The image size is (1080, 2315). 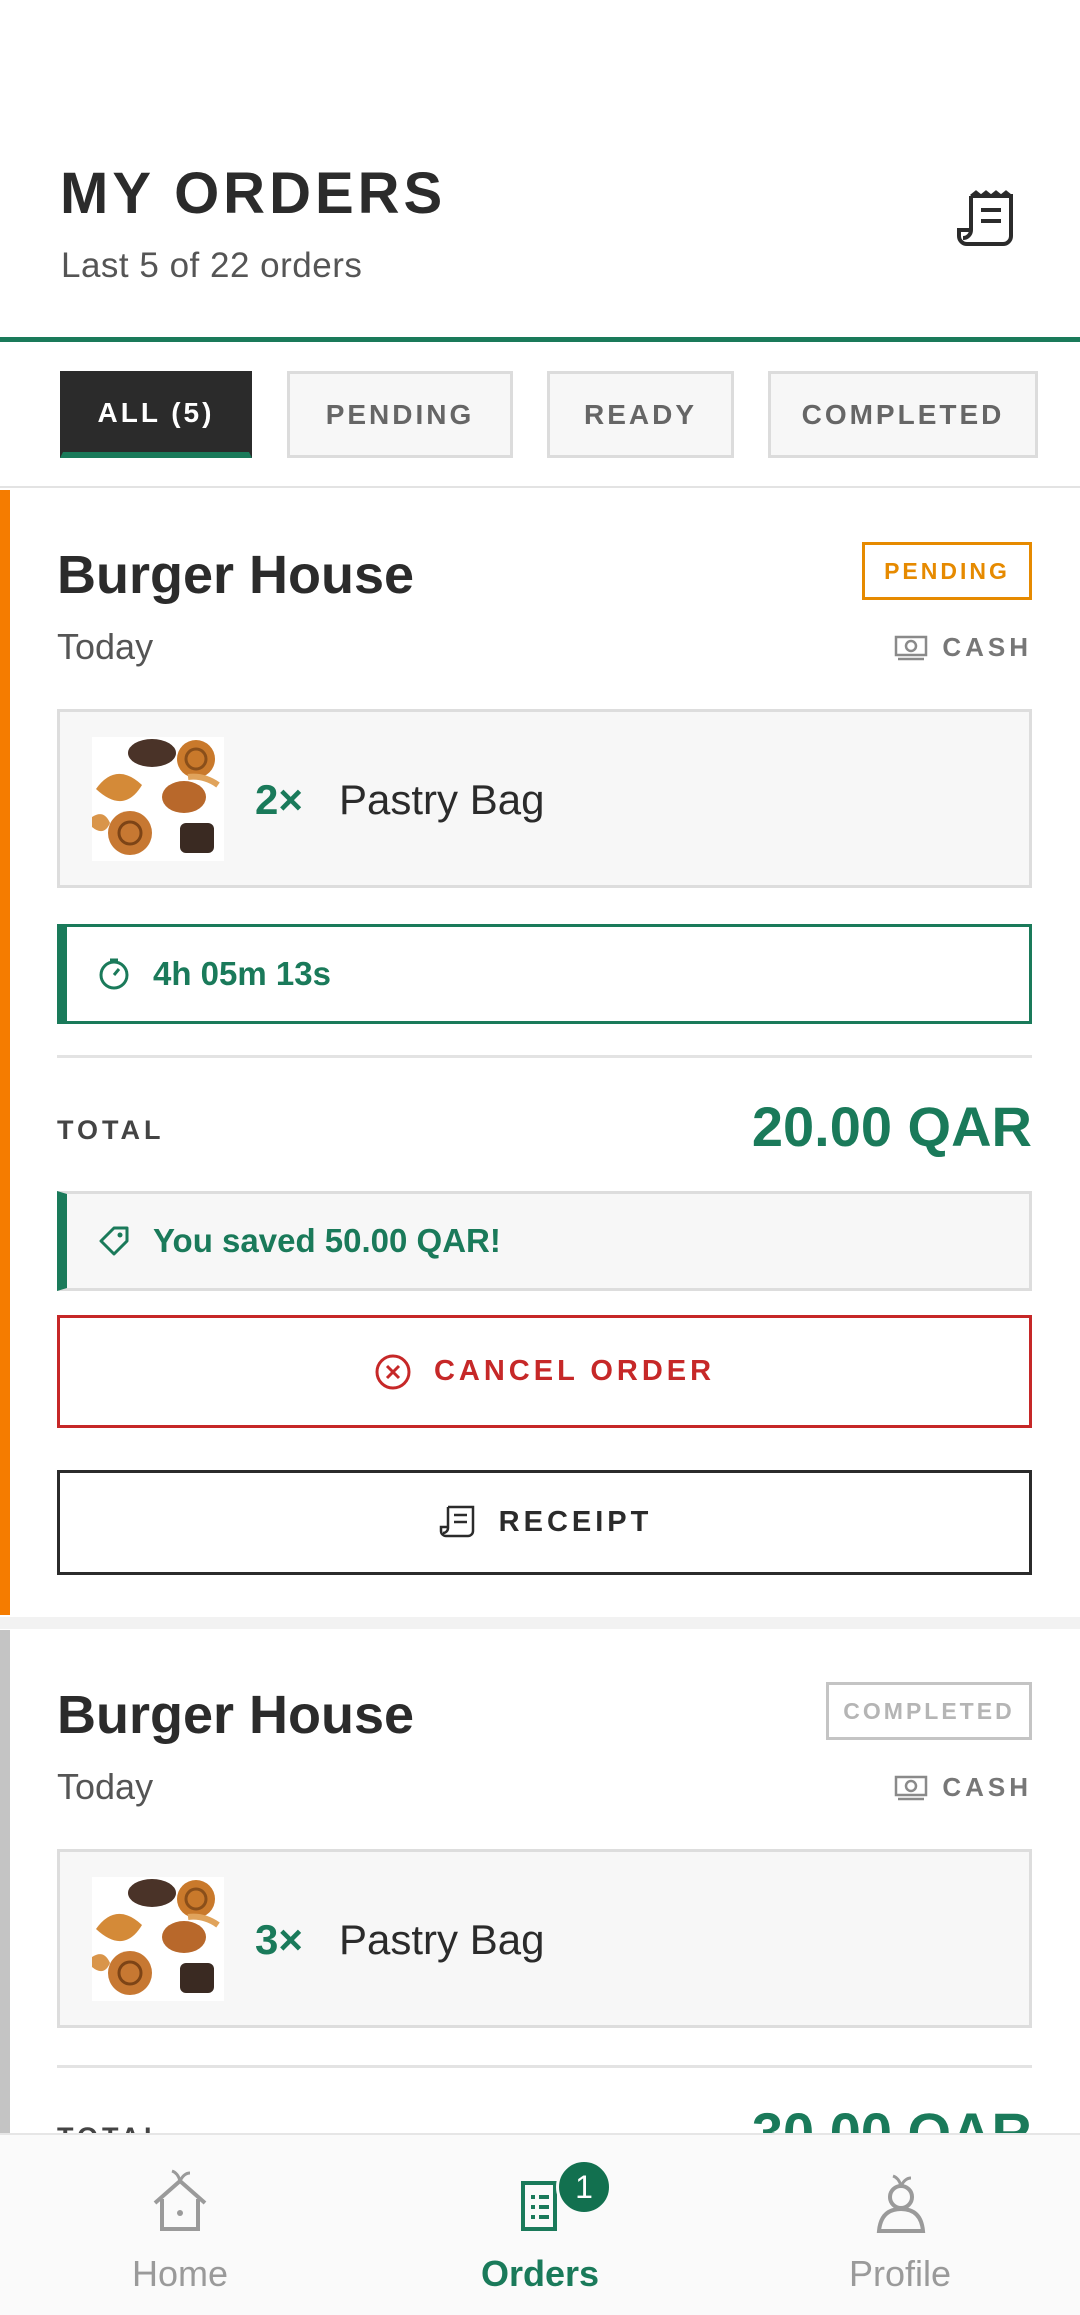 I want to click on receipts-button, so click(x=986, y=221).